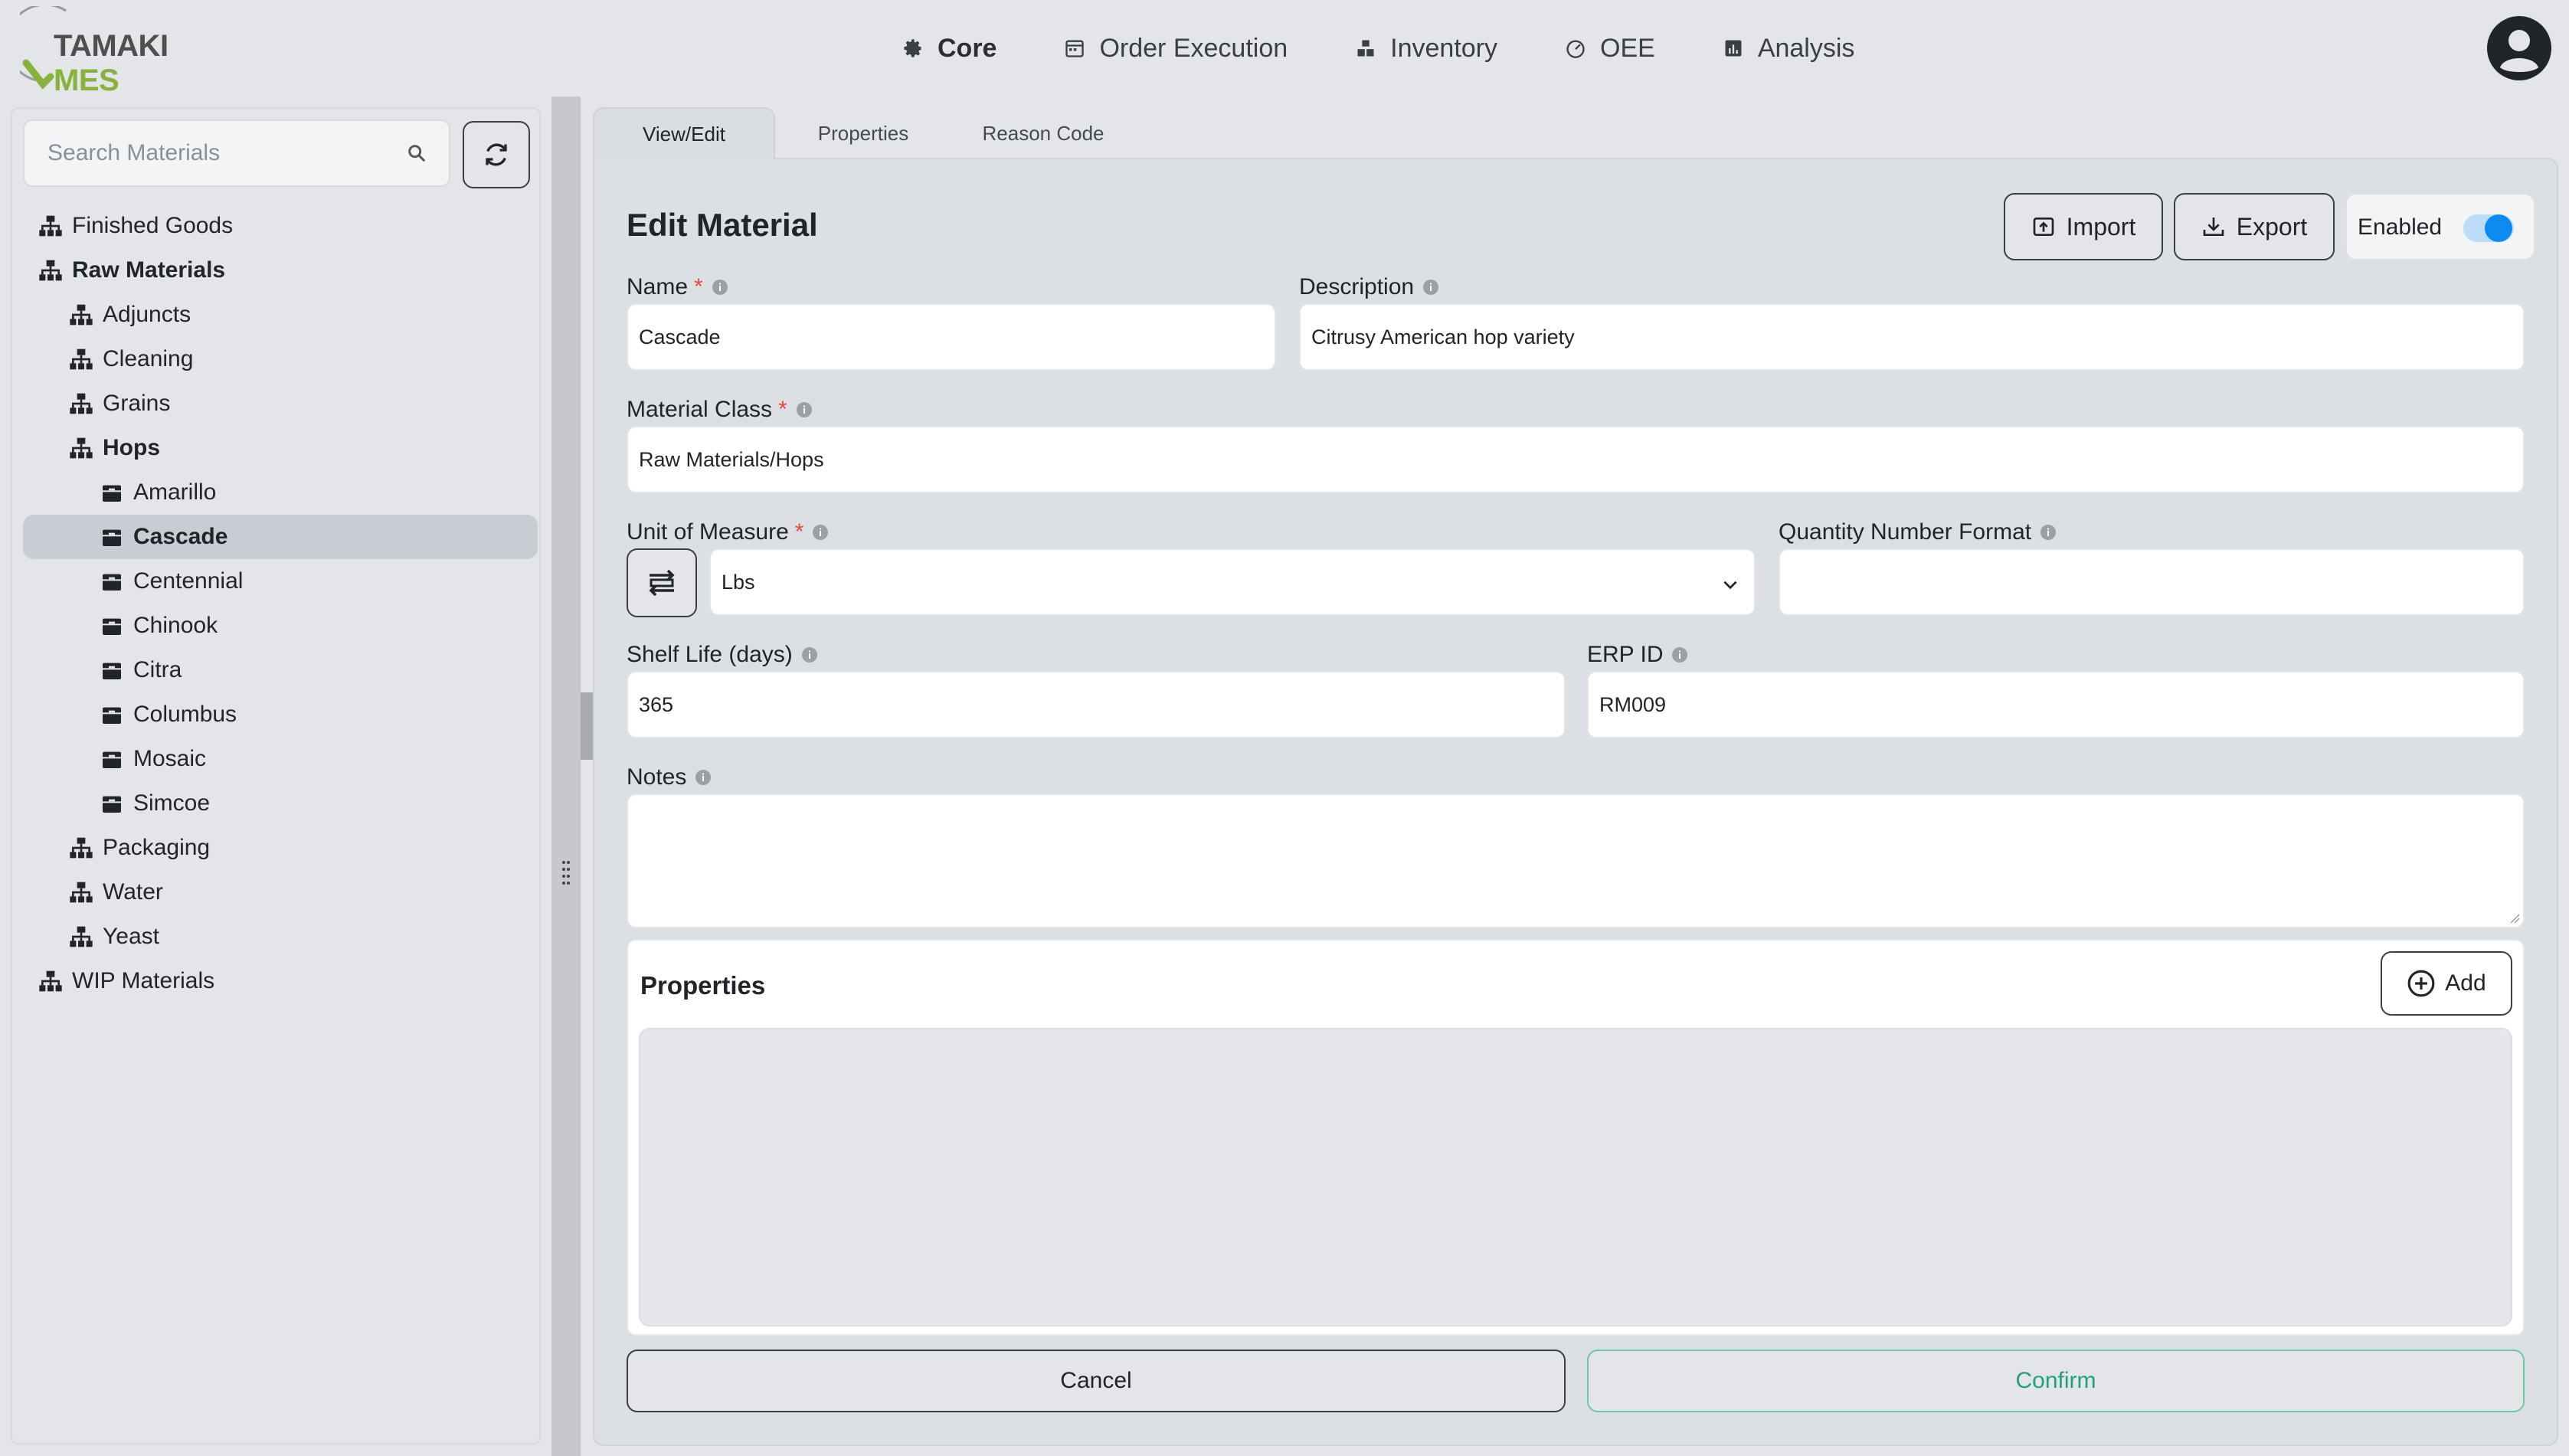 The image size is (2569, 1456). I want to click on shelf-life-field: 365, so click(1096, 705).